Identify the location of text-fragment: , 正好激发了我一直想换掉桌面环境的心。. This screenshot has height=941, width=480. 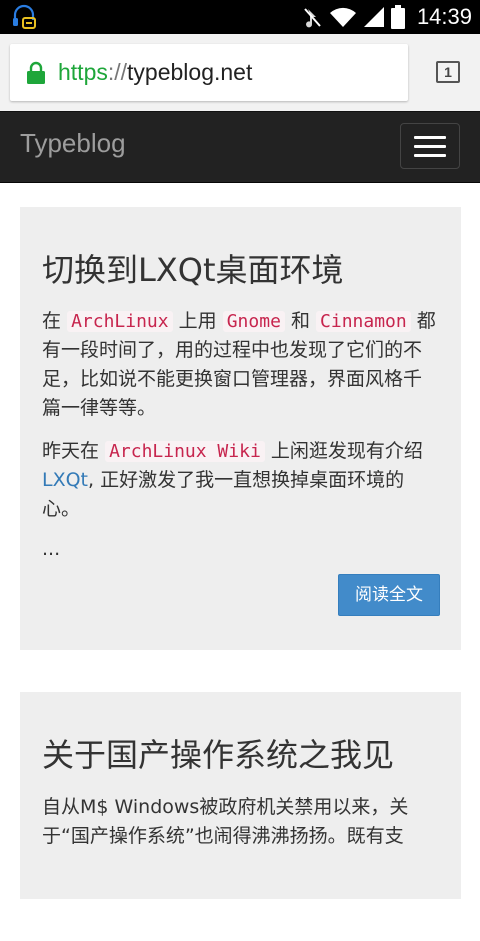
(223, 495).